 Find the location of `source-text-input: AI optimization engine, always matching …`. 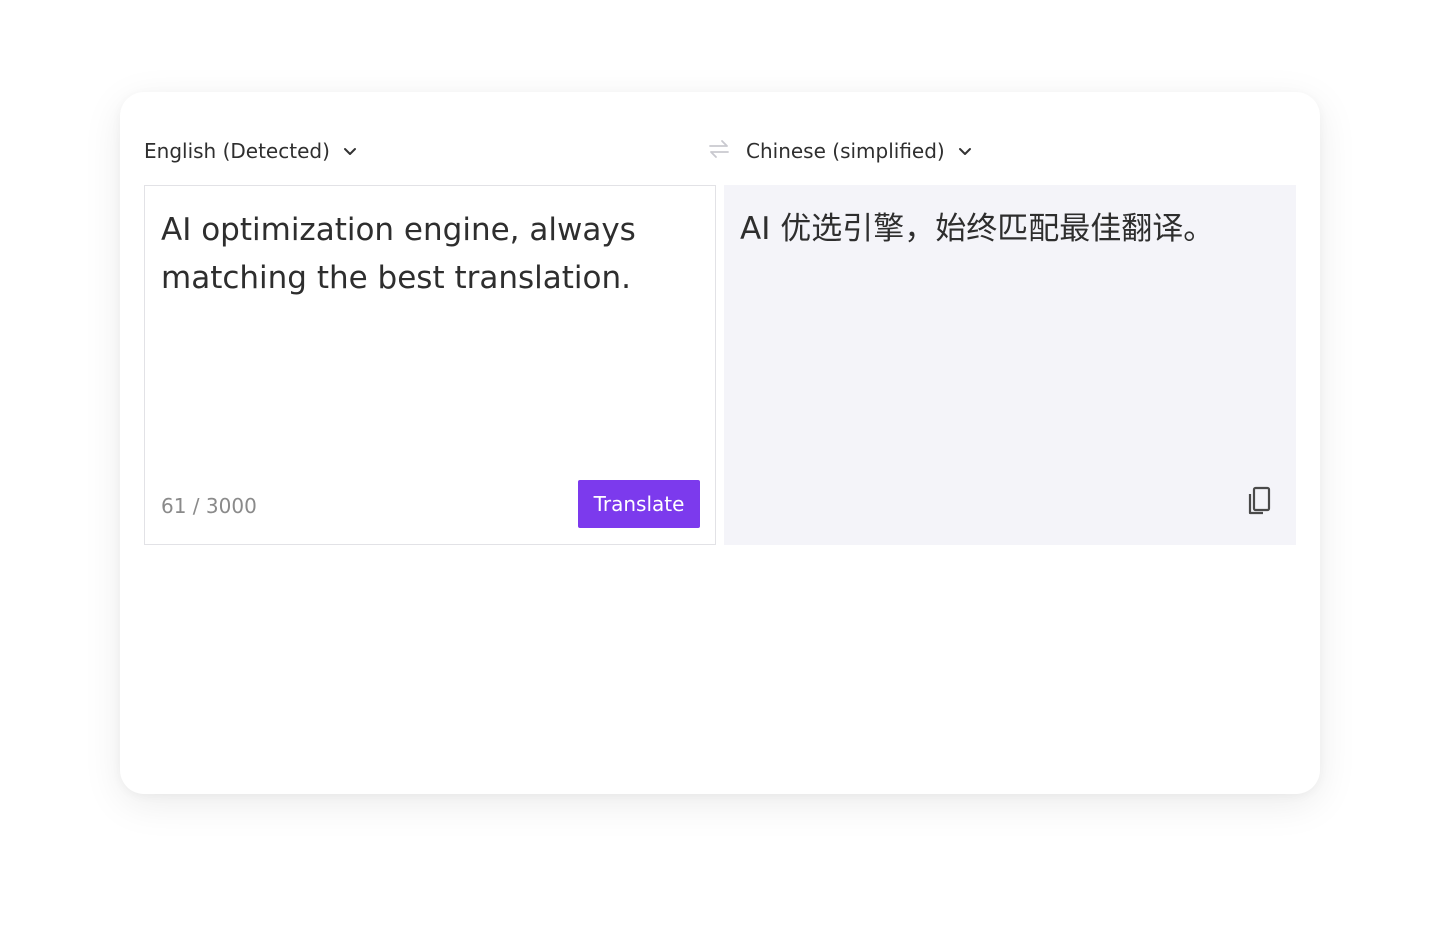

source-text-input: AI optimization engine, always matching … is located at coordinates (426, 254).